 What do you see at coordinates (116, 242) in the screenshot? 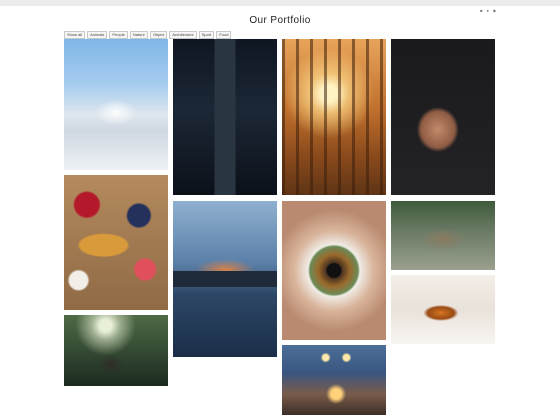
I see `photo-breakfast` at bounding box center [116, 242].